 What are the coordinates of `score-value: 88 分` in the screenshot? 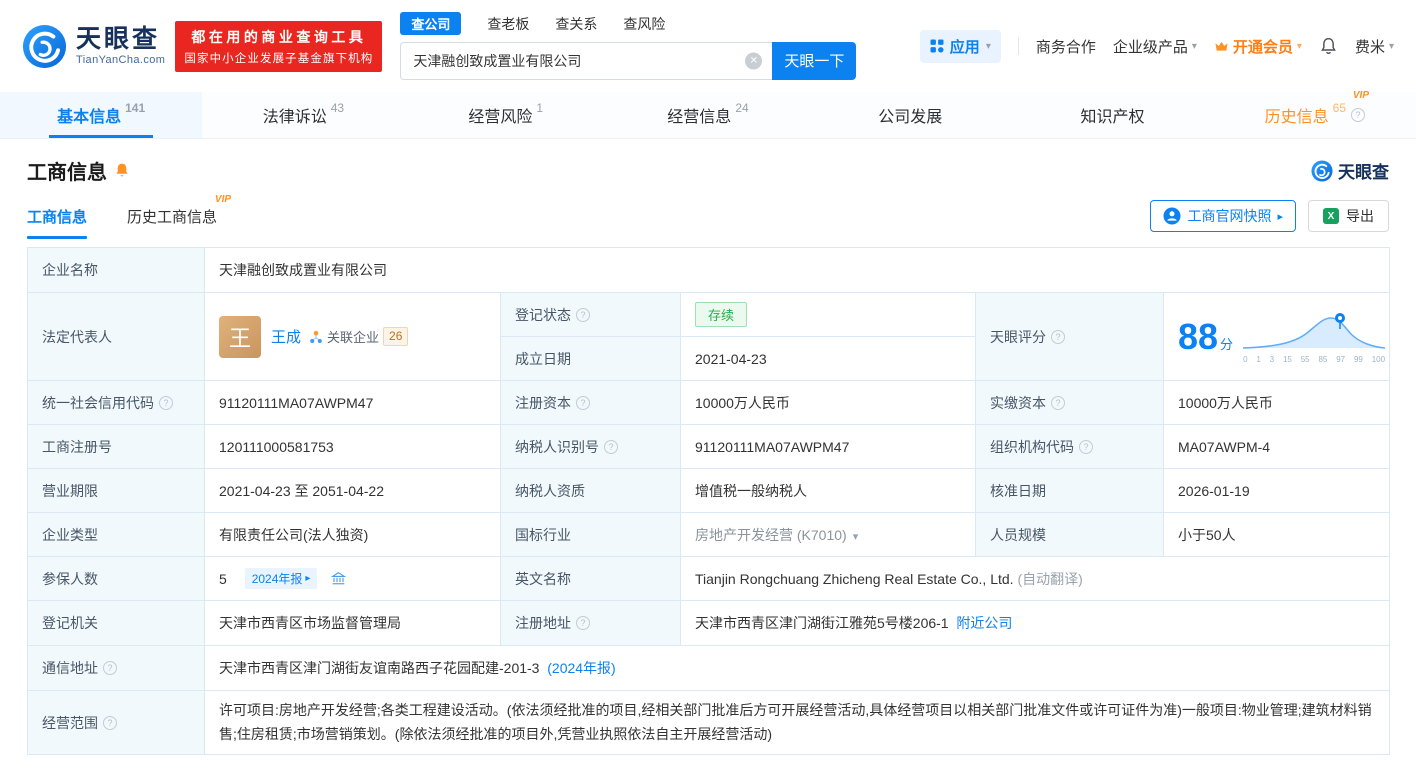 It's located at (1205, 337).